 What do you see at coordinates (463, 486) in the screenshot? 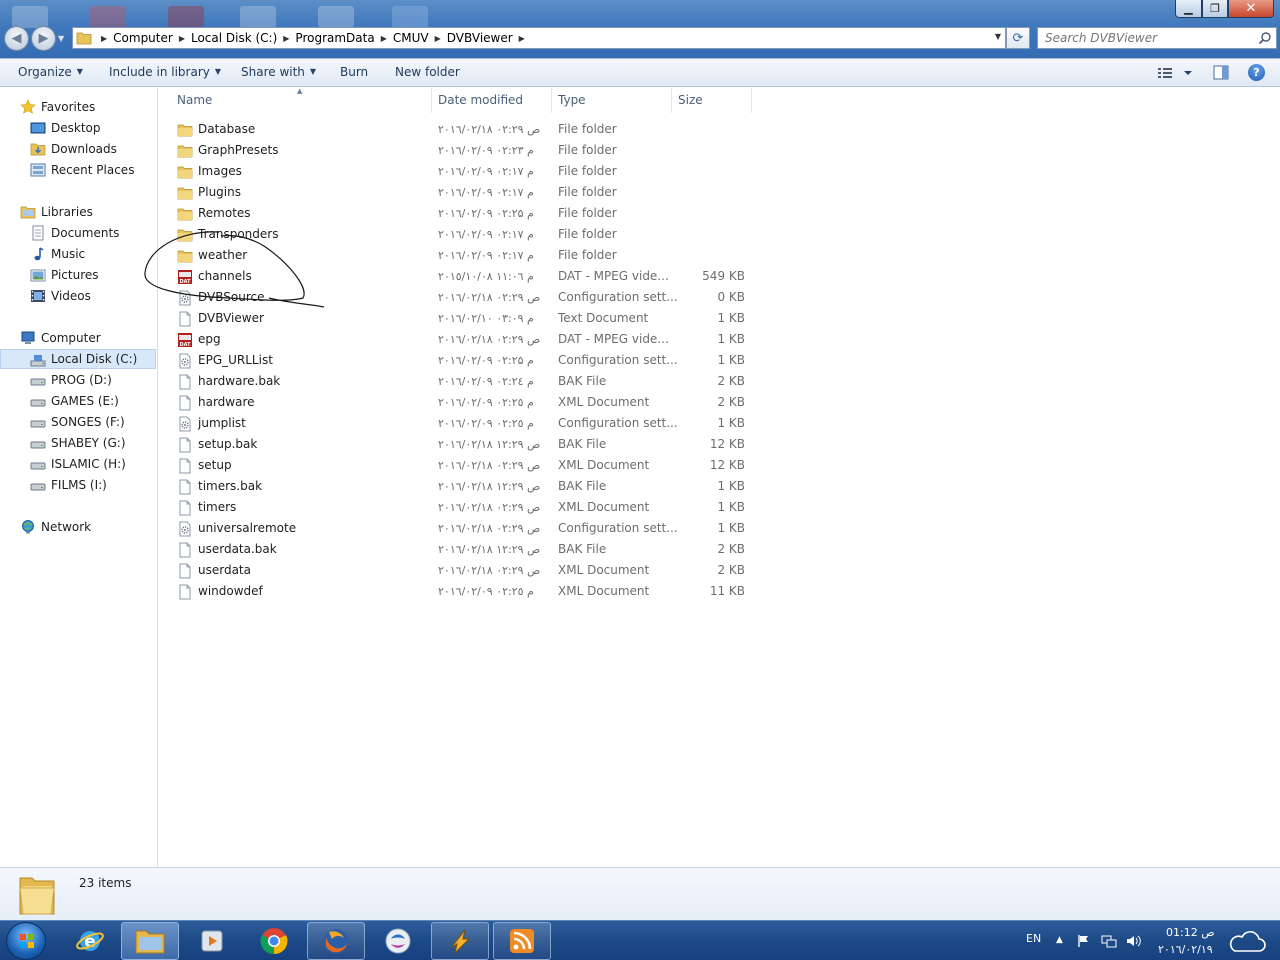
I see `file-row: timers.bak ۲۰۱٦/۰۲/۱۸ ص ۱۲:۲۹ BAK File 1 KB` at bounding box center [463, 486].